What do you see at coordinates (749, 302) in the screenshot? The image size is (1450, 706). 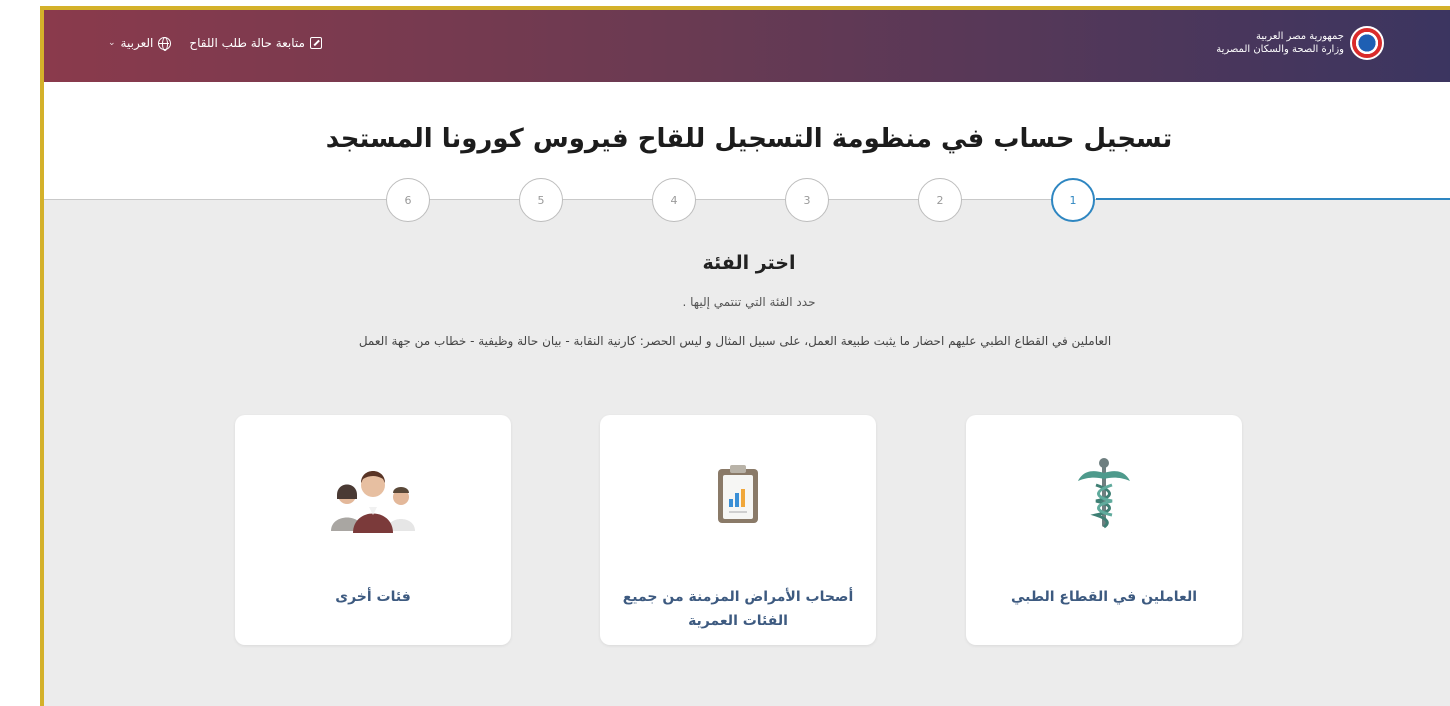 I see `section-subtitle: حدد الفئة التي تنتمي إليها .` at bounding box center [749, 302].